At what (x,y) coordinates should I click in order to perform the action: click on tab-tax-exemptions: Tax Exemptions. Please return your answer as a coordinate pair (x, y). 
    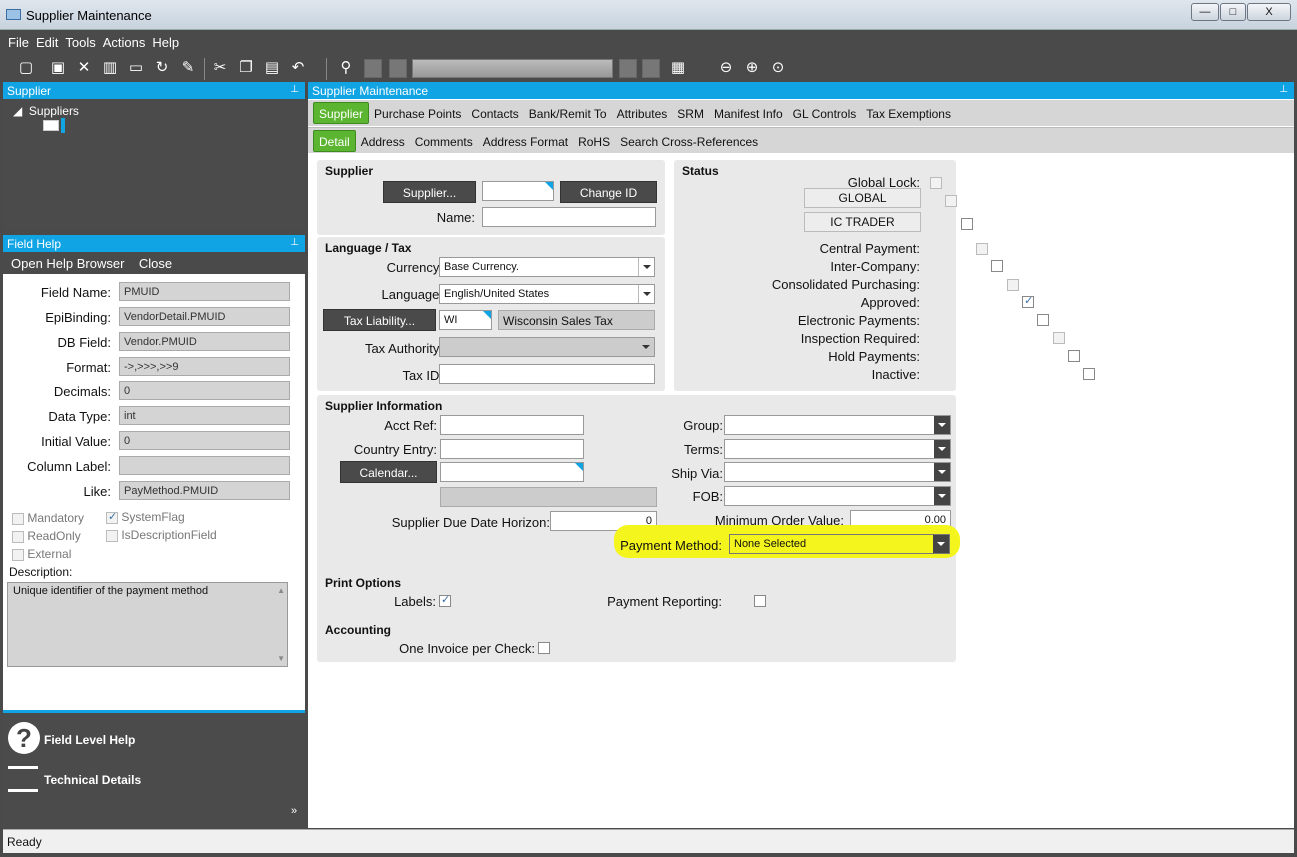
    Looking at the image, I should click on (908, 114).